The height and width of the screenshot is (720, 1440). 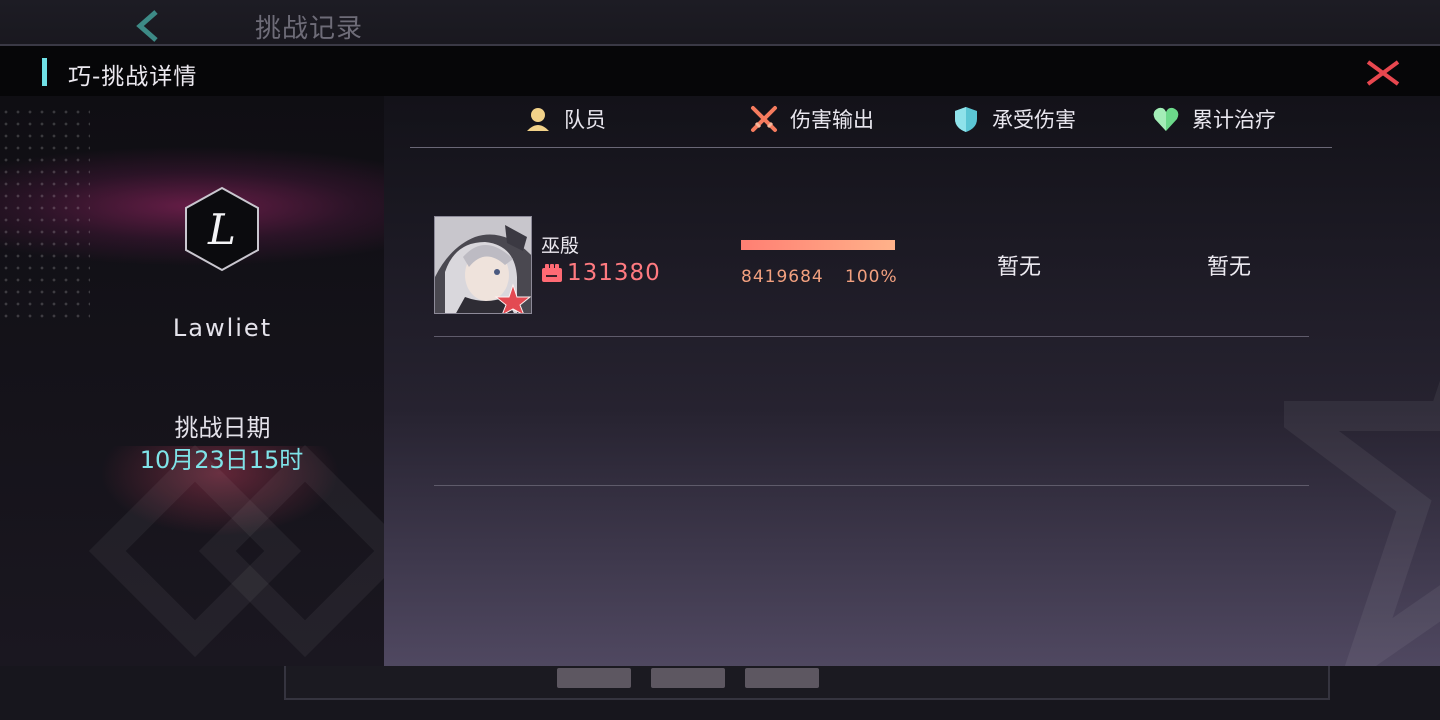 What do you see at coordinates (782, 277) in the screenshot?
I see `damage-value: 8419684` at bounding box center [782, 277].